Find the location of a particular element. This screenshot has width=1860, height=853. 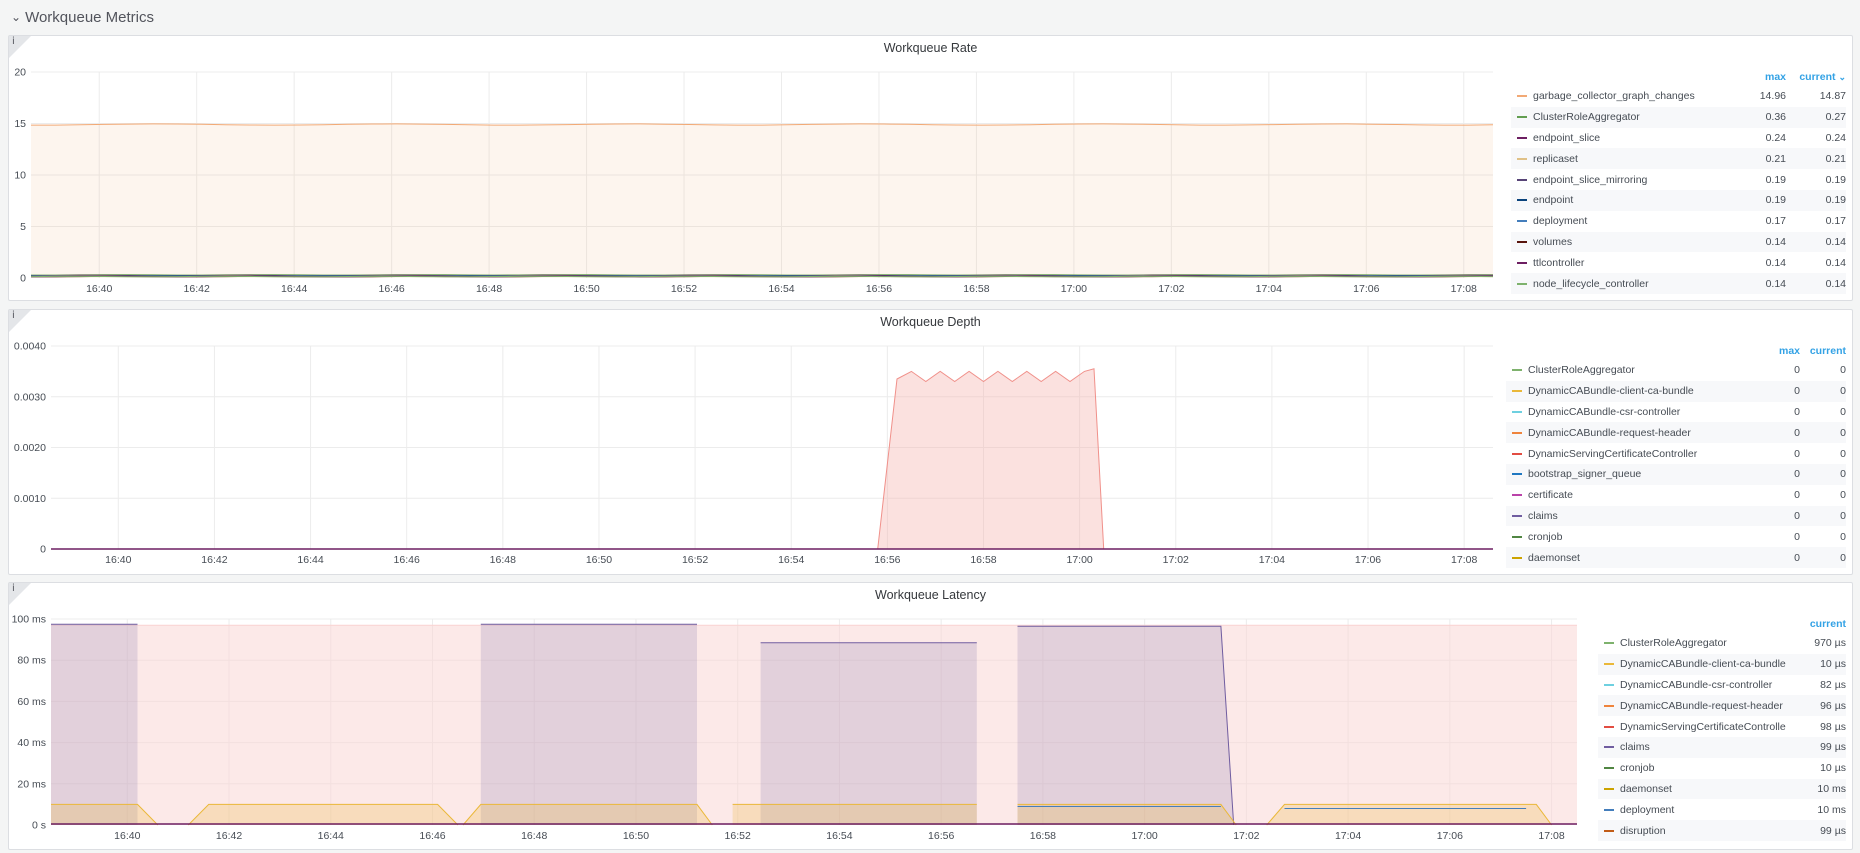

legend-series-name: garbage_collector_graph_changes is located at coordinates (1630, 96).